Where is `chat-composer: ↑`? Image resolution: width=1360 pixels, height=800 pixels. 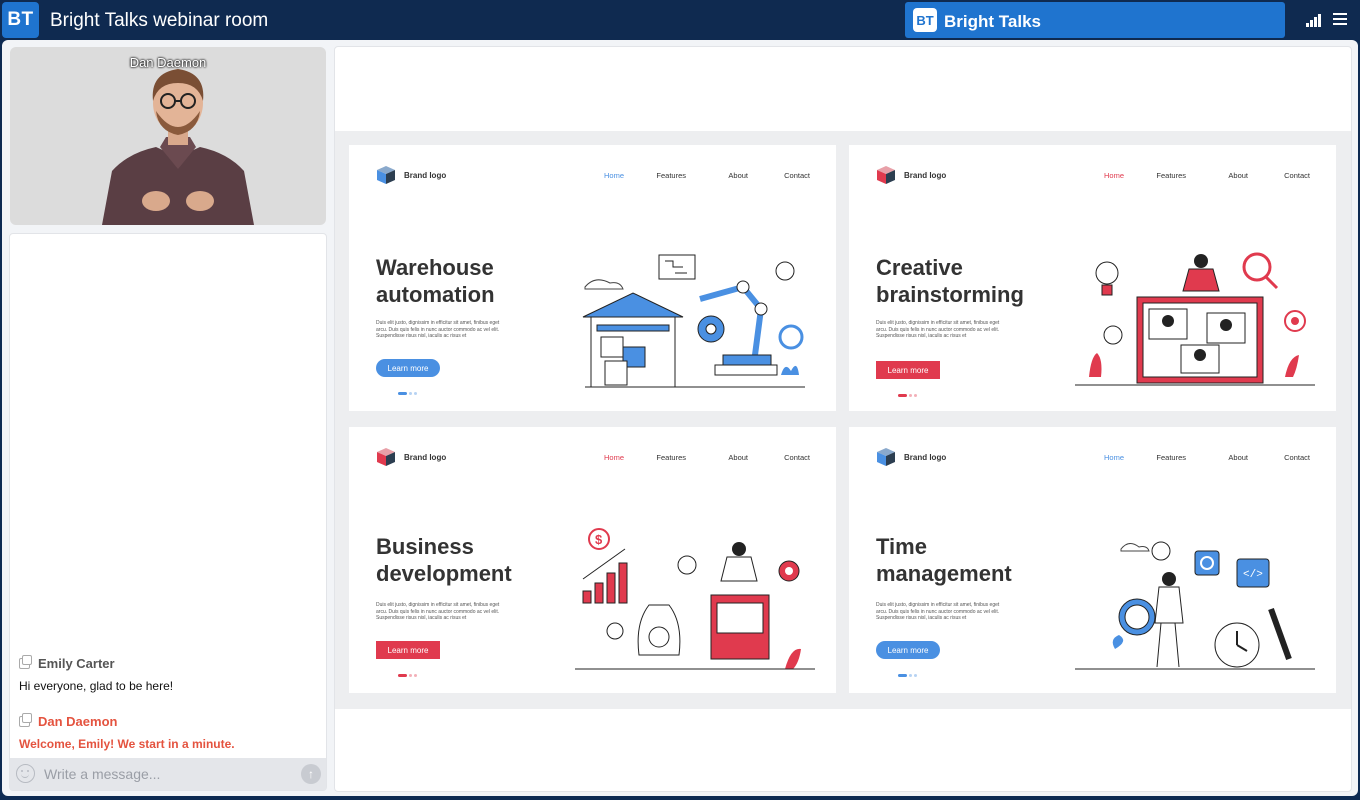
chat-composer: ↑ is located at coordinates (168, 774).